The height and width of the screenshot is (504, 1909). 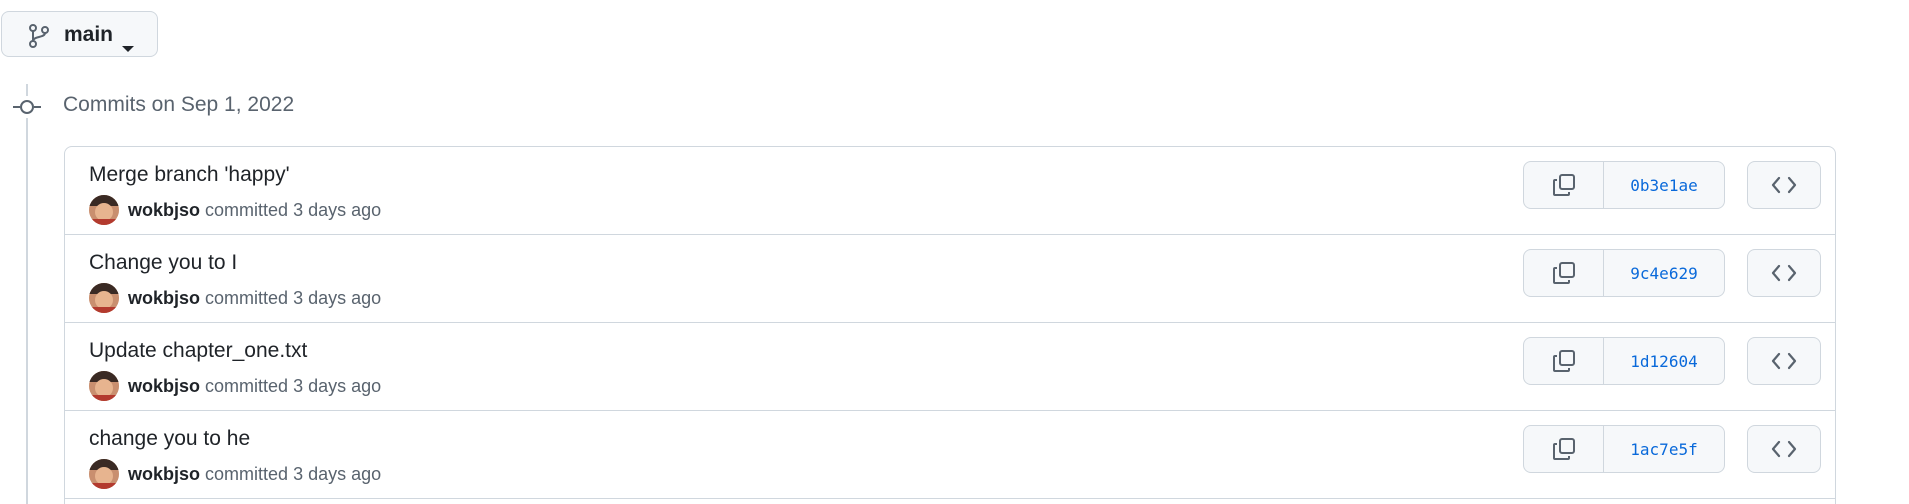 I want to click on branch-name: main, so click(x=89, y=34).